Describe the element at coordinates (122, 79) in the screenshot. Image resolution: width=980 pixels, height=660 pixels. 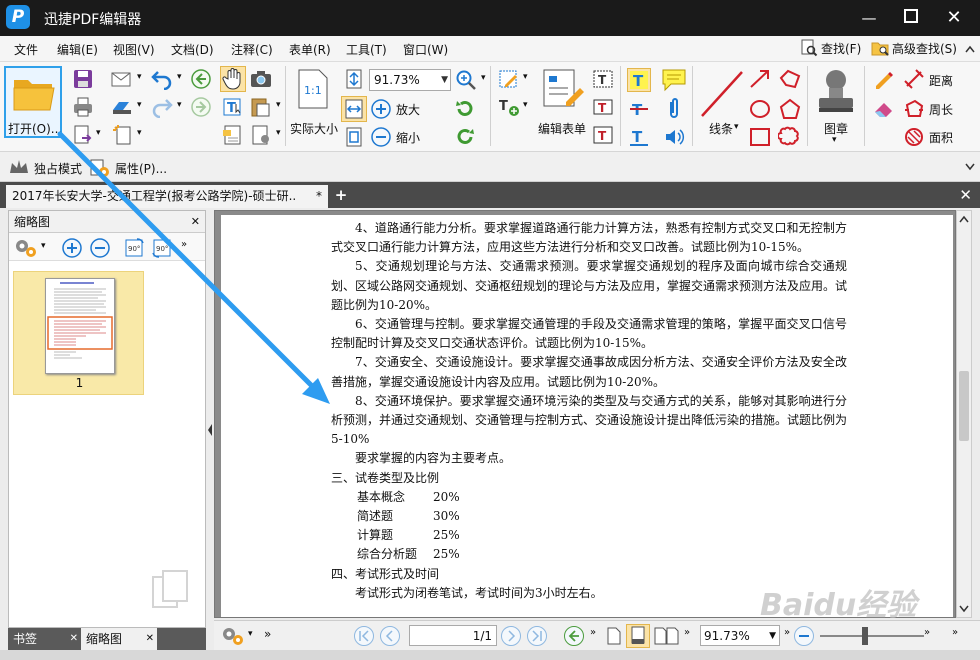
I see `email-icon` at that location.